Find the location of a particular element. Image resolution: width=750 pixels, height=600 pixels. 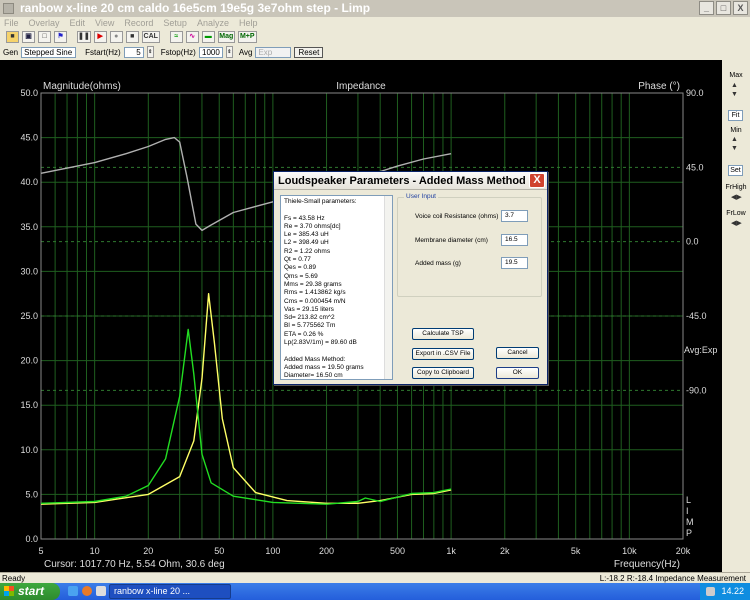

save-icon: ▣ is located at coordinates (28, 36).